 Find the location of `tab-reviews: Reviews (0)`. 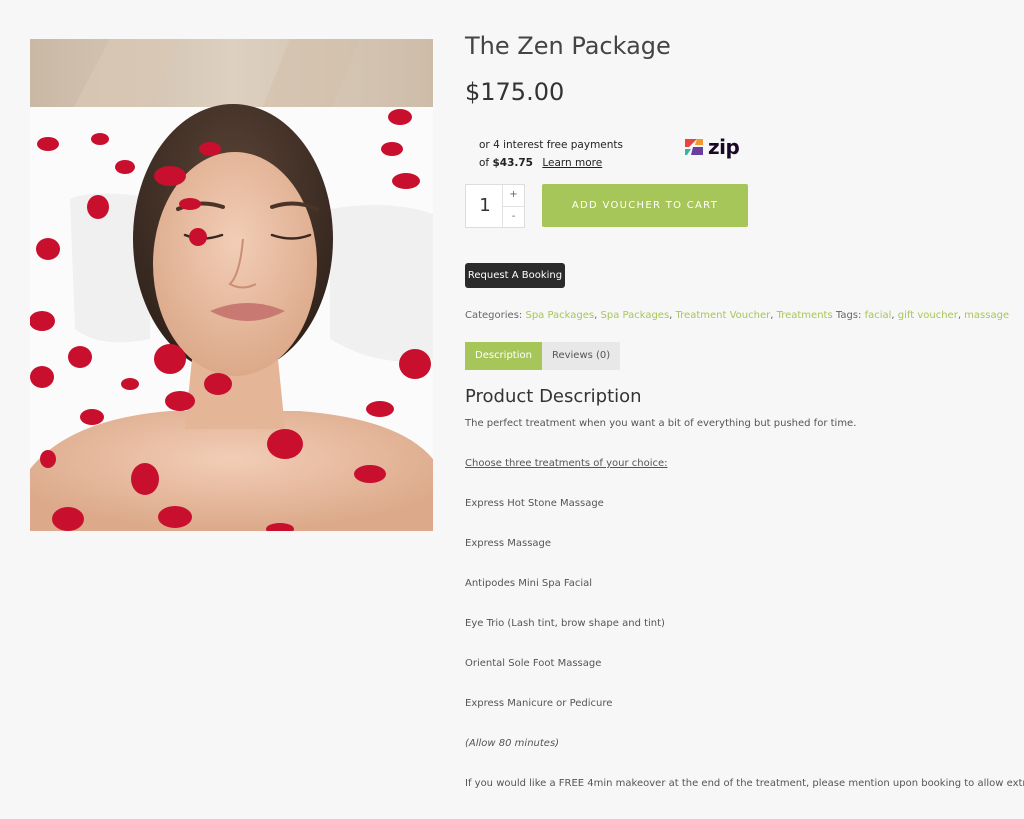

tab-reviews: Reviews (0) is located at coordinates (581, 356).